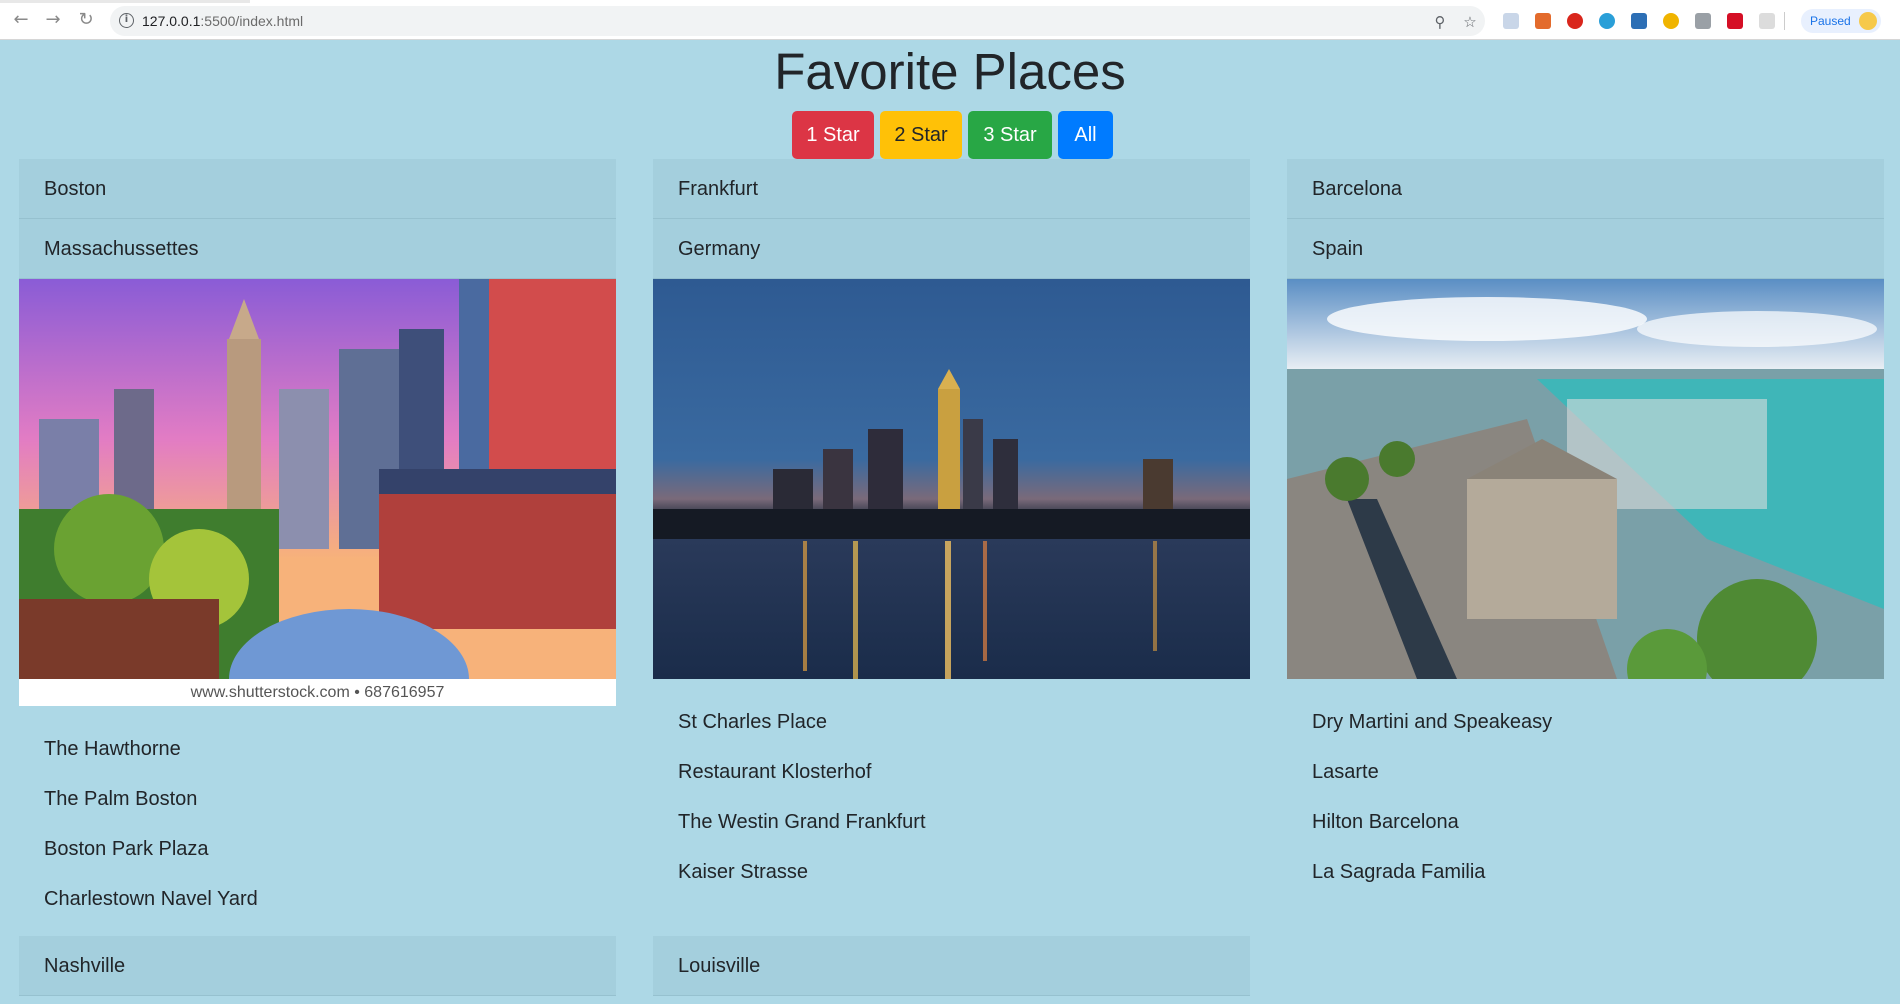  What do you see at coordinates (125, 1) in the screenshot?
I see `loading-indicator` at bounding box center [125, 1].